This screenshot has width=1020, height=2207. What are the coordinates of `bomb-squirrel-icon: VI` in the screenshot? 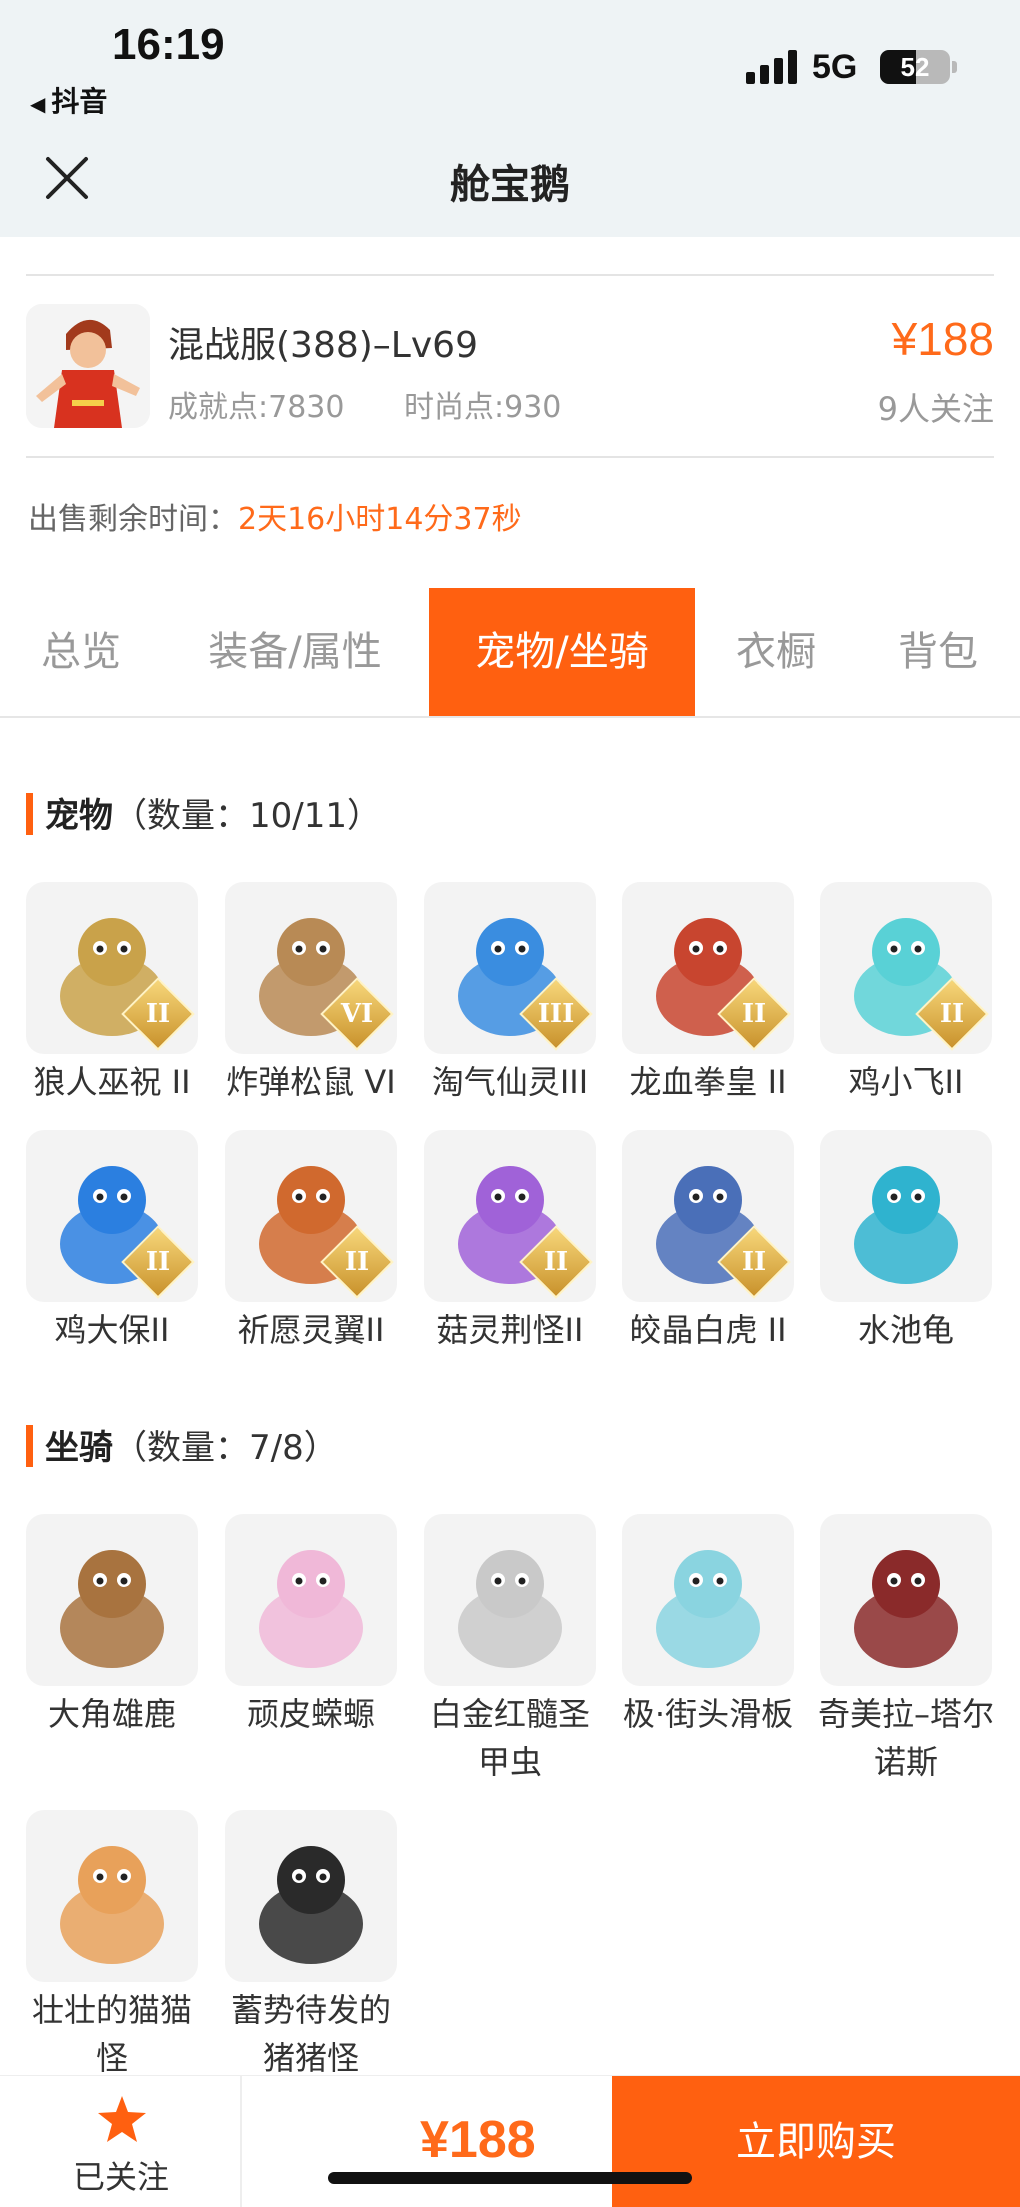 It's located at (311, 968).